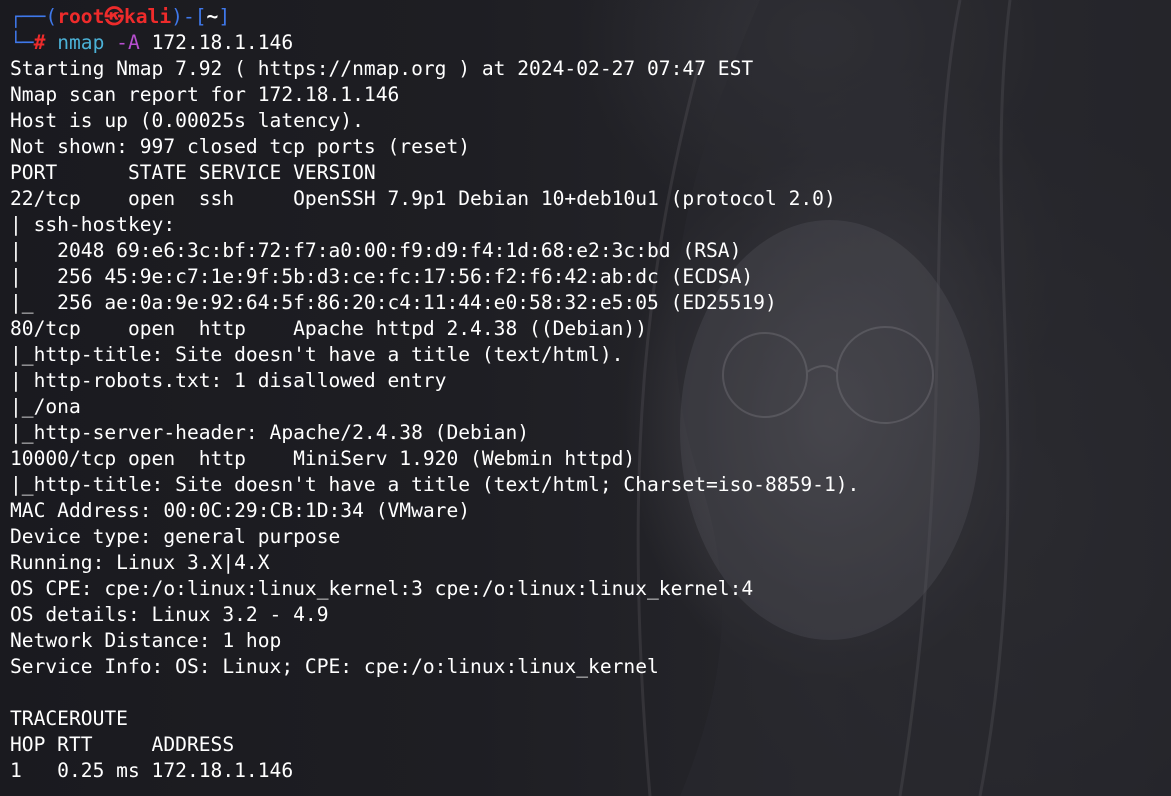 The height and width of the screenshot is (796, 1171). What do you see at coordinates (205, 94) in the screenshot?
I see `output-line: Nmap scan report for 172.18.1.146` at bounding box center [205, 94].